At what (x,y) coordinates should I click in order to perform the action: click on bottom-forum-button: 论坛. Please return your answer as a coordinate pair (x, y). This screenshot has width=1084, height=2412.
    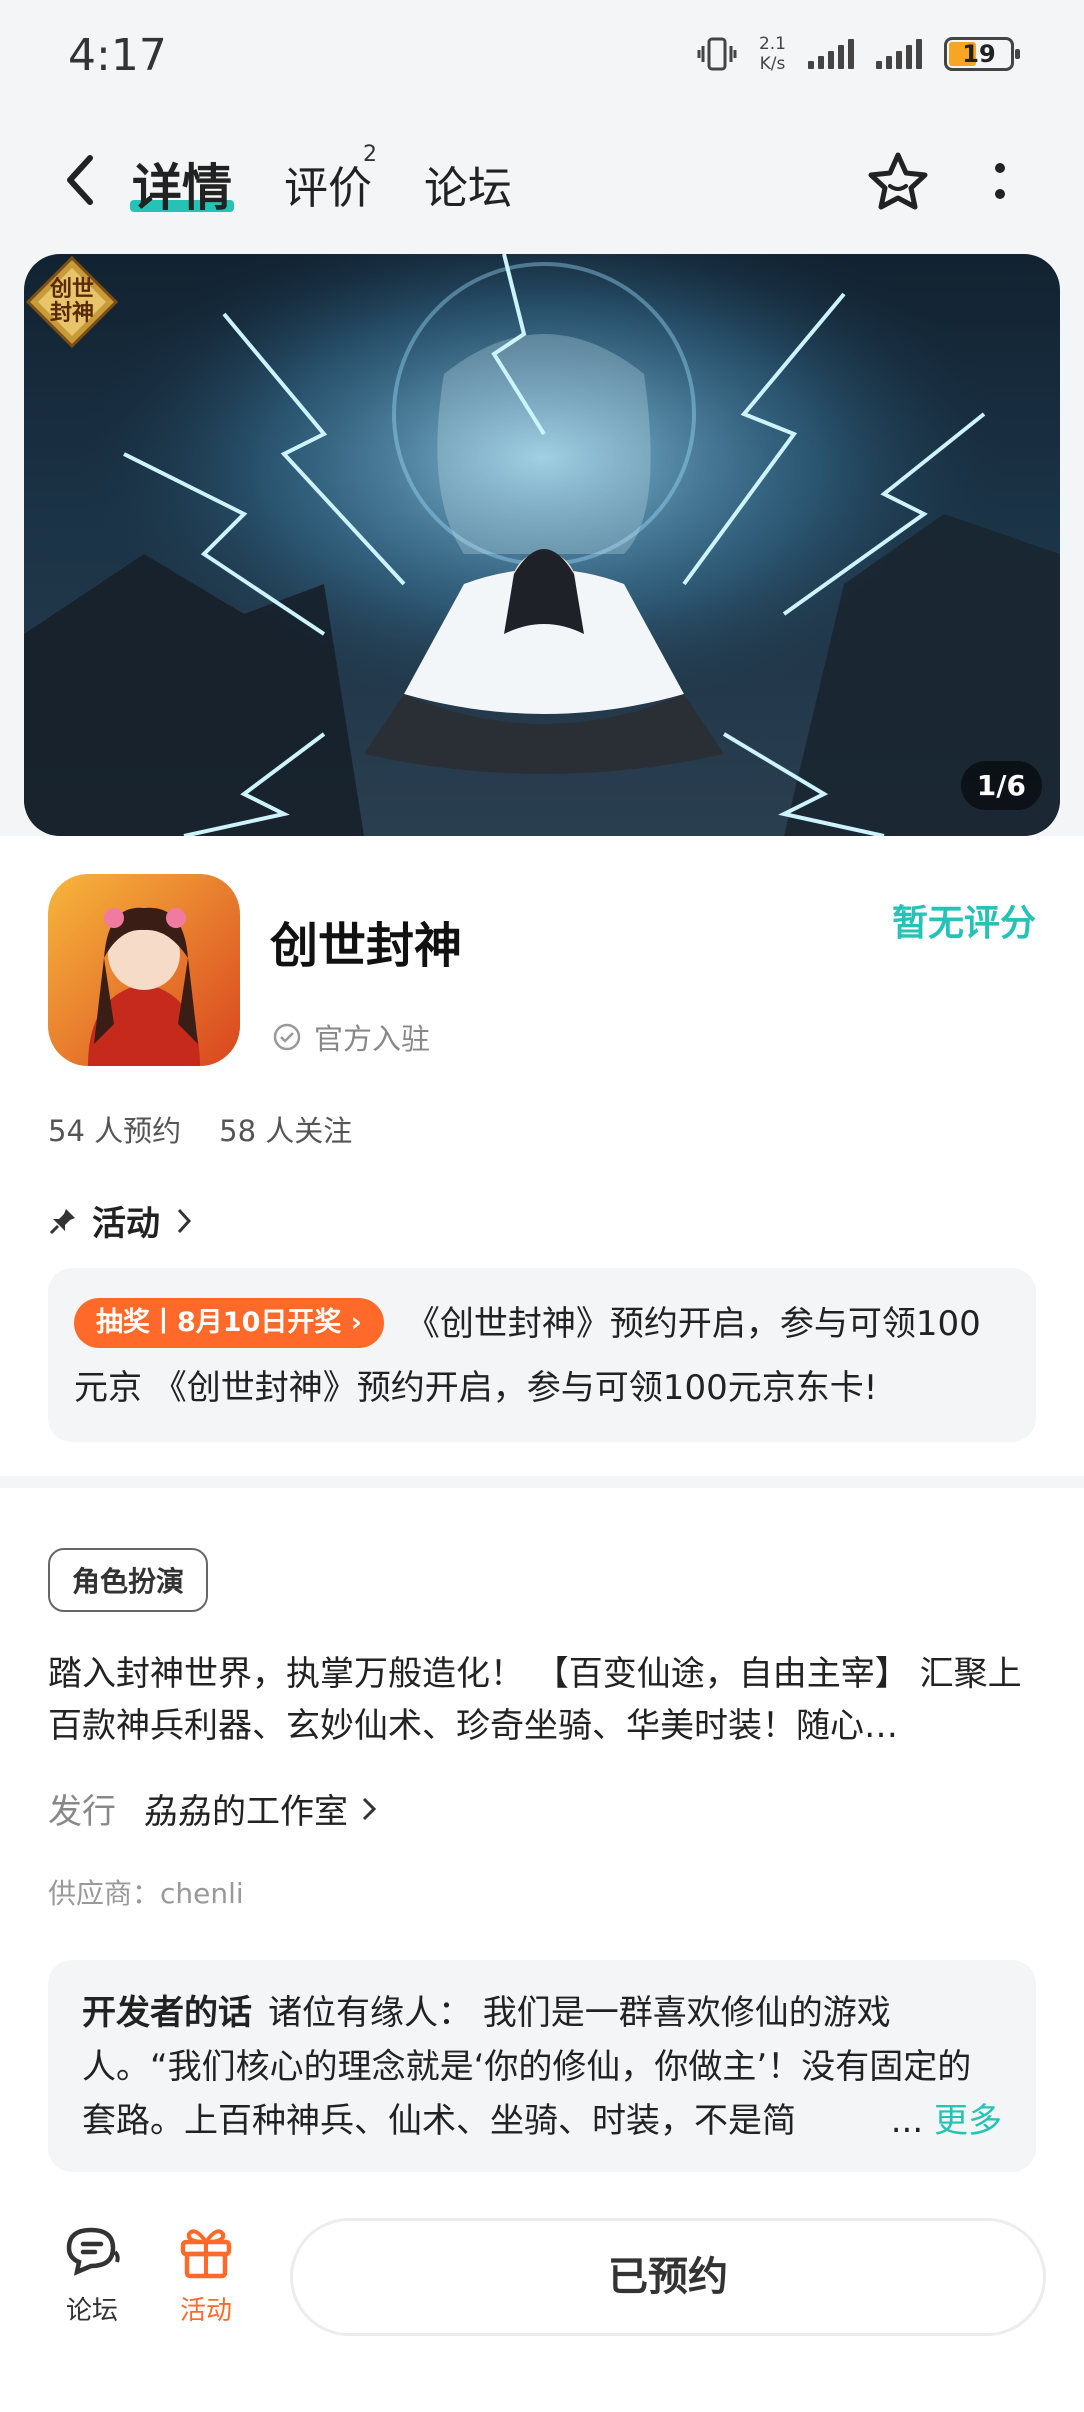
    Looking at the image, I should click on (92, 2274).